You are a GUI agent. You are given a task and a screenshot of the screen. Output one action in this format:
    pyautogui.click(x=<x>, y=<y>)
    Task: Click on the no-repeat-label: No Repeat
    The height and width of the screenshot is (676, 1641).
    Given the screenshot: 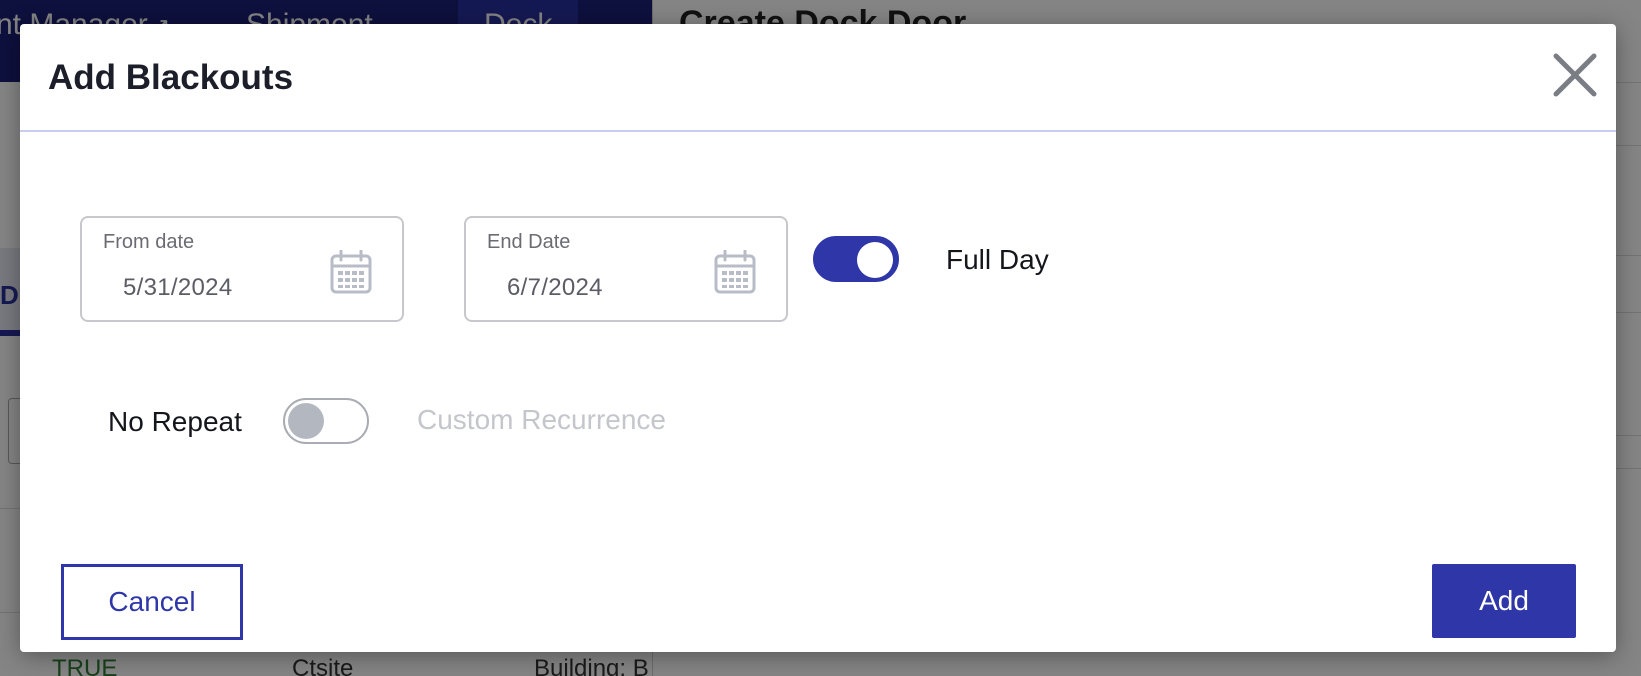 What is the action you would take?
    pyautogui.click(x=175, y=421)
    